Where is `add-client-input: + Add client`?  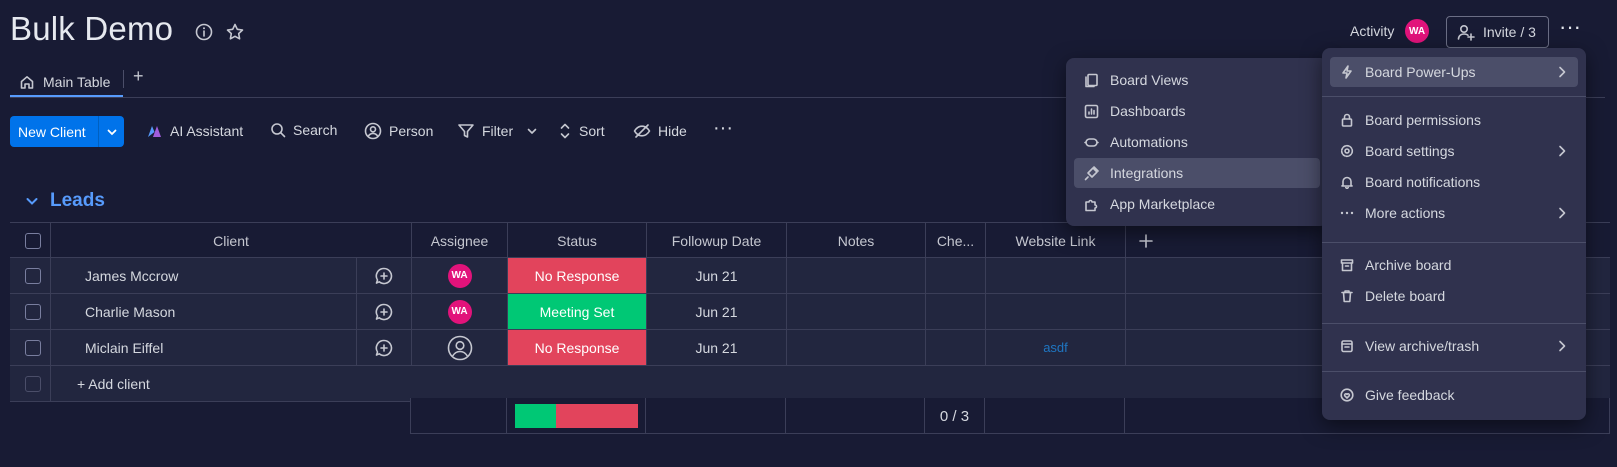
add-client-input: + Add client is located at coordinates (651, 383).